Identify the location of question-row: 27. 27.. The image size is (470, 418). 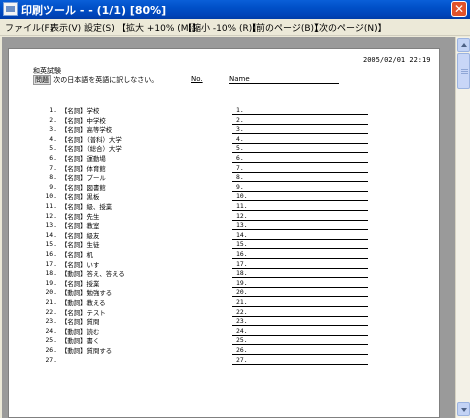
(225, 360).